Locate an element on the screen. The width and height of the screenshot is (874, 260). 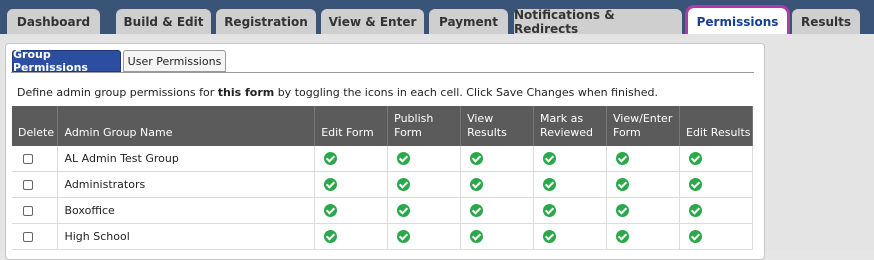
column-header-mark-reviewed: Mark as Reviewed is located at coordinates (570, 126).